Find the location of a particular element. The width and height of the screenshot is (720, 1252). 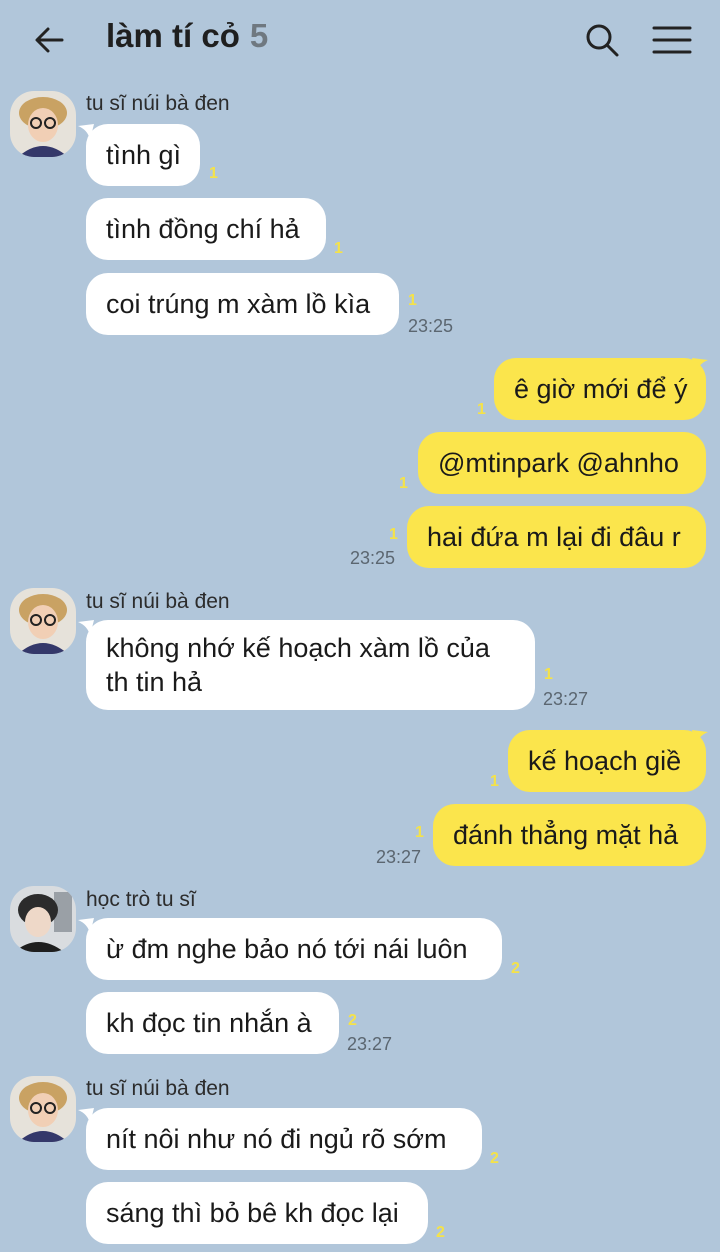

message-bubble: nít nôi như nó đi ngủ rõ sớm is located at coordinates (284, 1139).